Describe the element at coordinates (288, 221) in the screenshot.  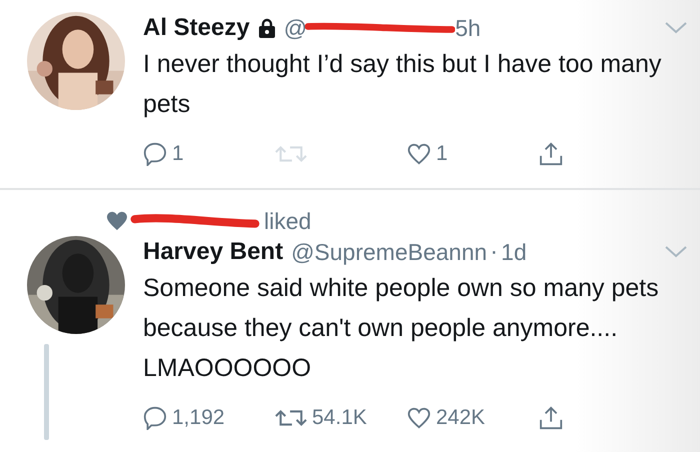
I see `liked-label: liked` at that location.